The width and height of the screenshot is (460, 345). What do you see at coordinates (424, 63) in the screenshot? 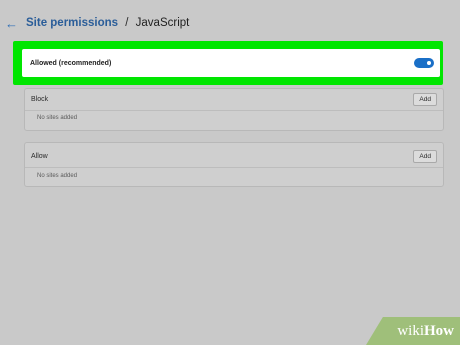
I see `allowed-toggle` at bounding box center [424, 63].